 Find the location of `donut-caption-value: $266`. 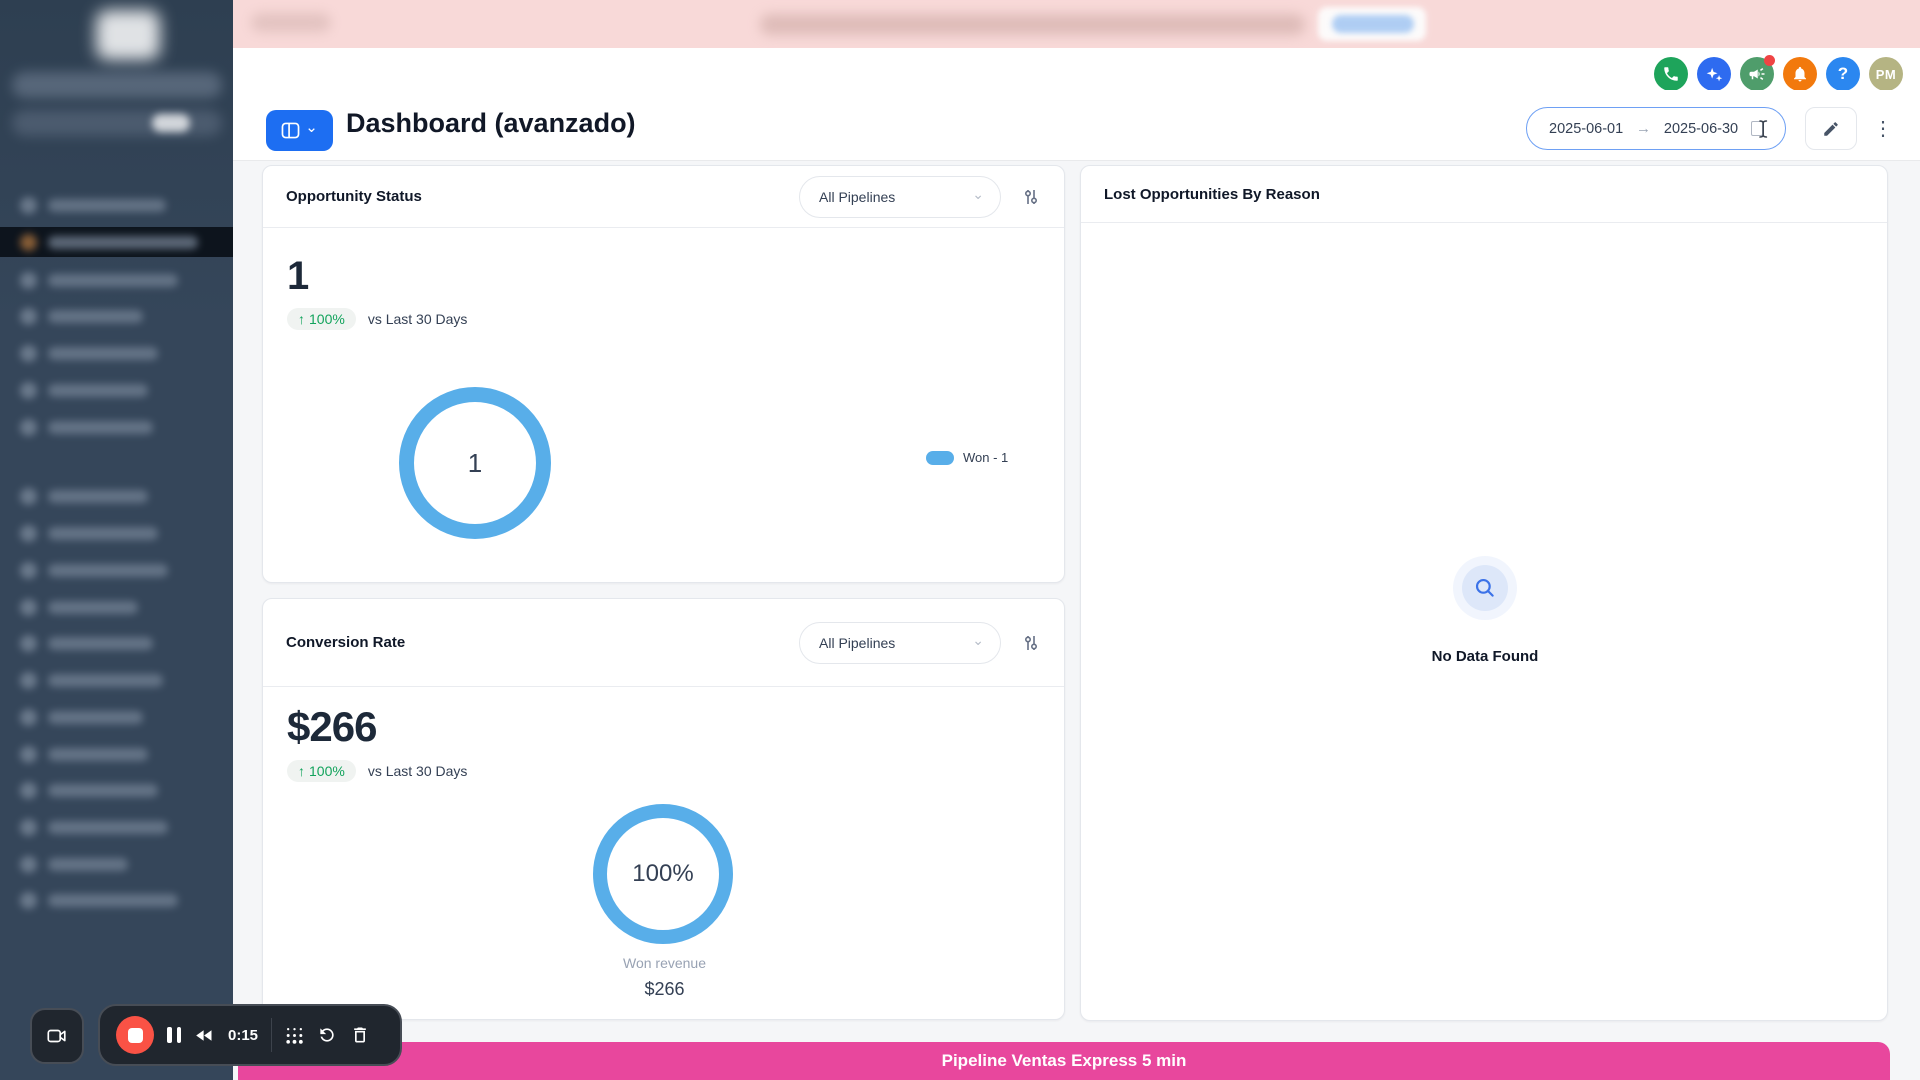

donut-caption-value: $266 is located at coordinates (664, 989).